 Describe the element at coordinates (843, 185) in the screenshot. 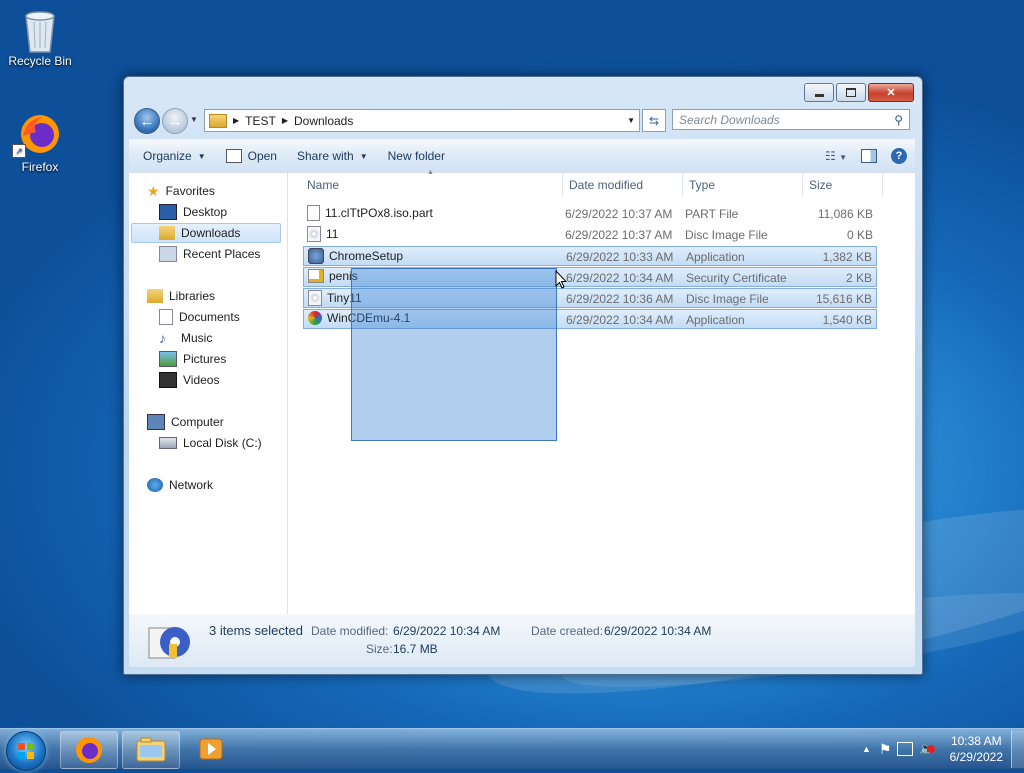

I see `column-header-size: Size` at that location.